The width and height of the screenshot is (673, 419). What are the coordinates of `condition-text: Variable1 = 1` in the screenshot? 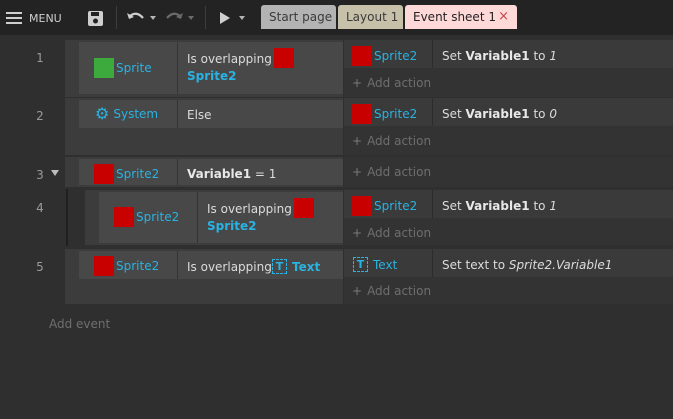 It's located at (231, 174).